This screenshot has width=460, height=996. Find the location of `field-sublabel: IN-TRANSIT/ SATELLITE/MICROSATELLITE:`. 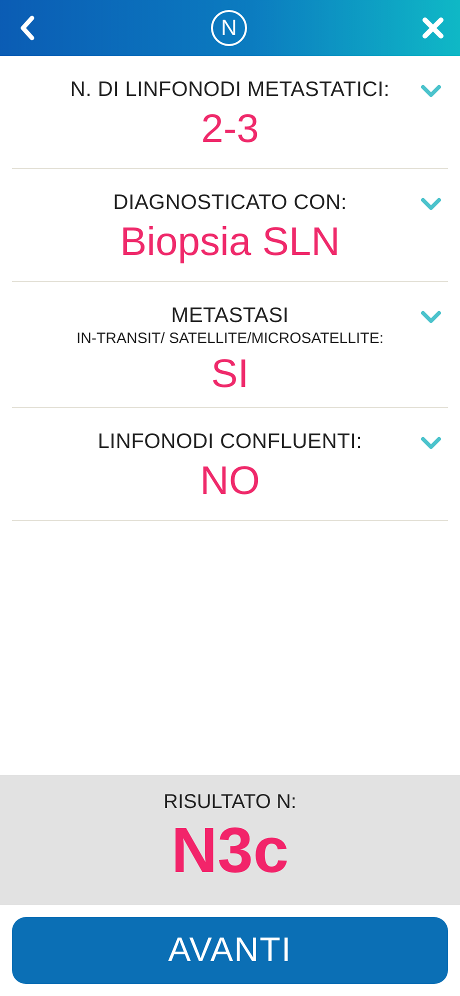

field-sublabel: IN-TRANSIT/ SATELLITE/MICROSATELLITE: is located at coordinates (230, 338).